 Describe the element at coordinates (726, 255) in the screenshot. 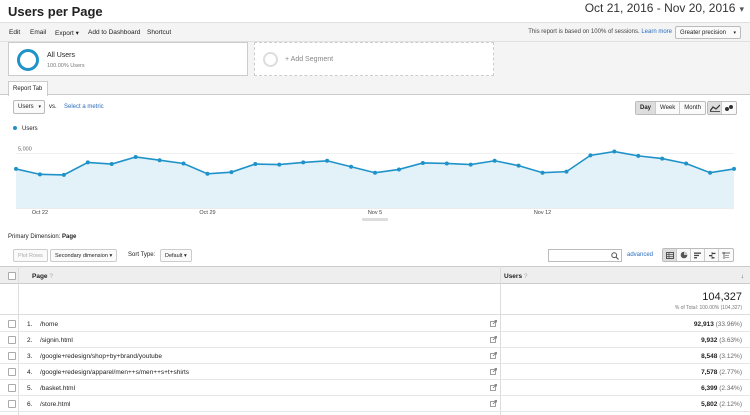

I see `pivot-icon` at that location.